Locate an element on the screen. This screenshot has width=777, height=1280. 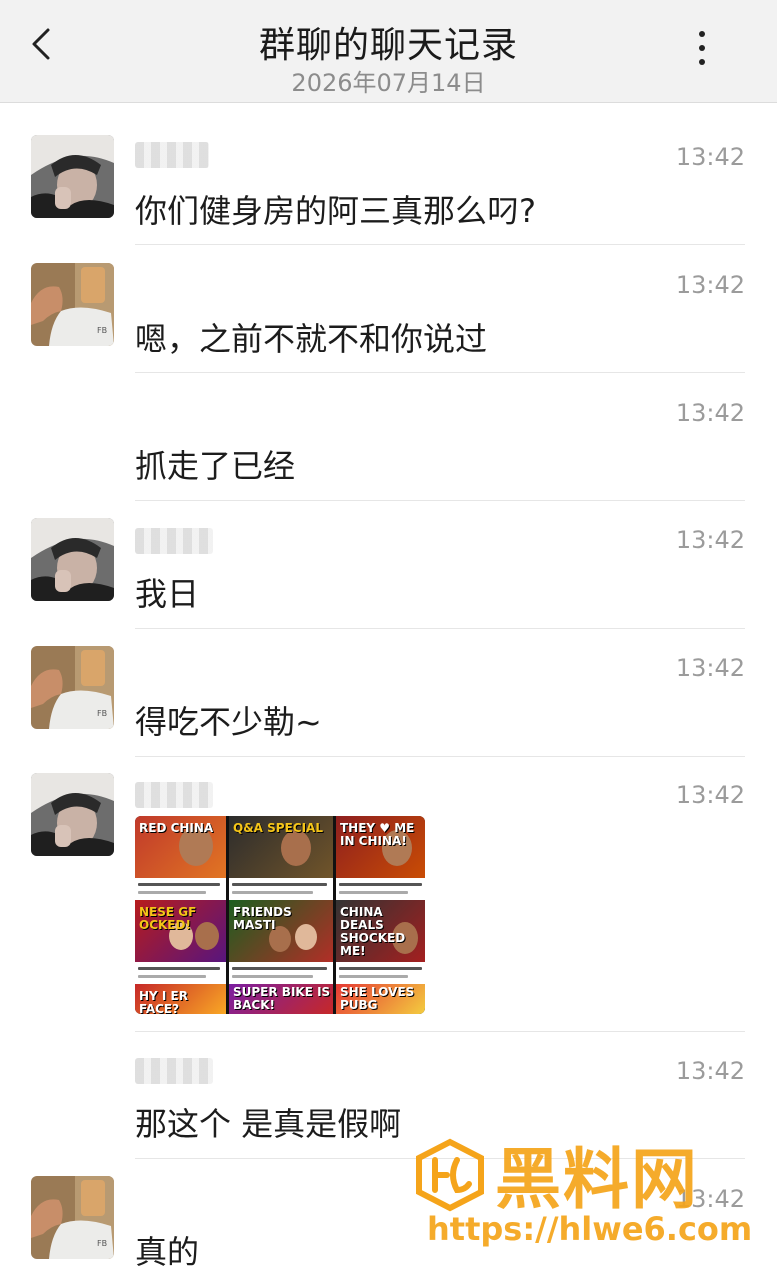
watermark-logo-icon is located at coordinates (450, 1175).